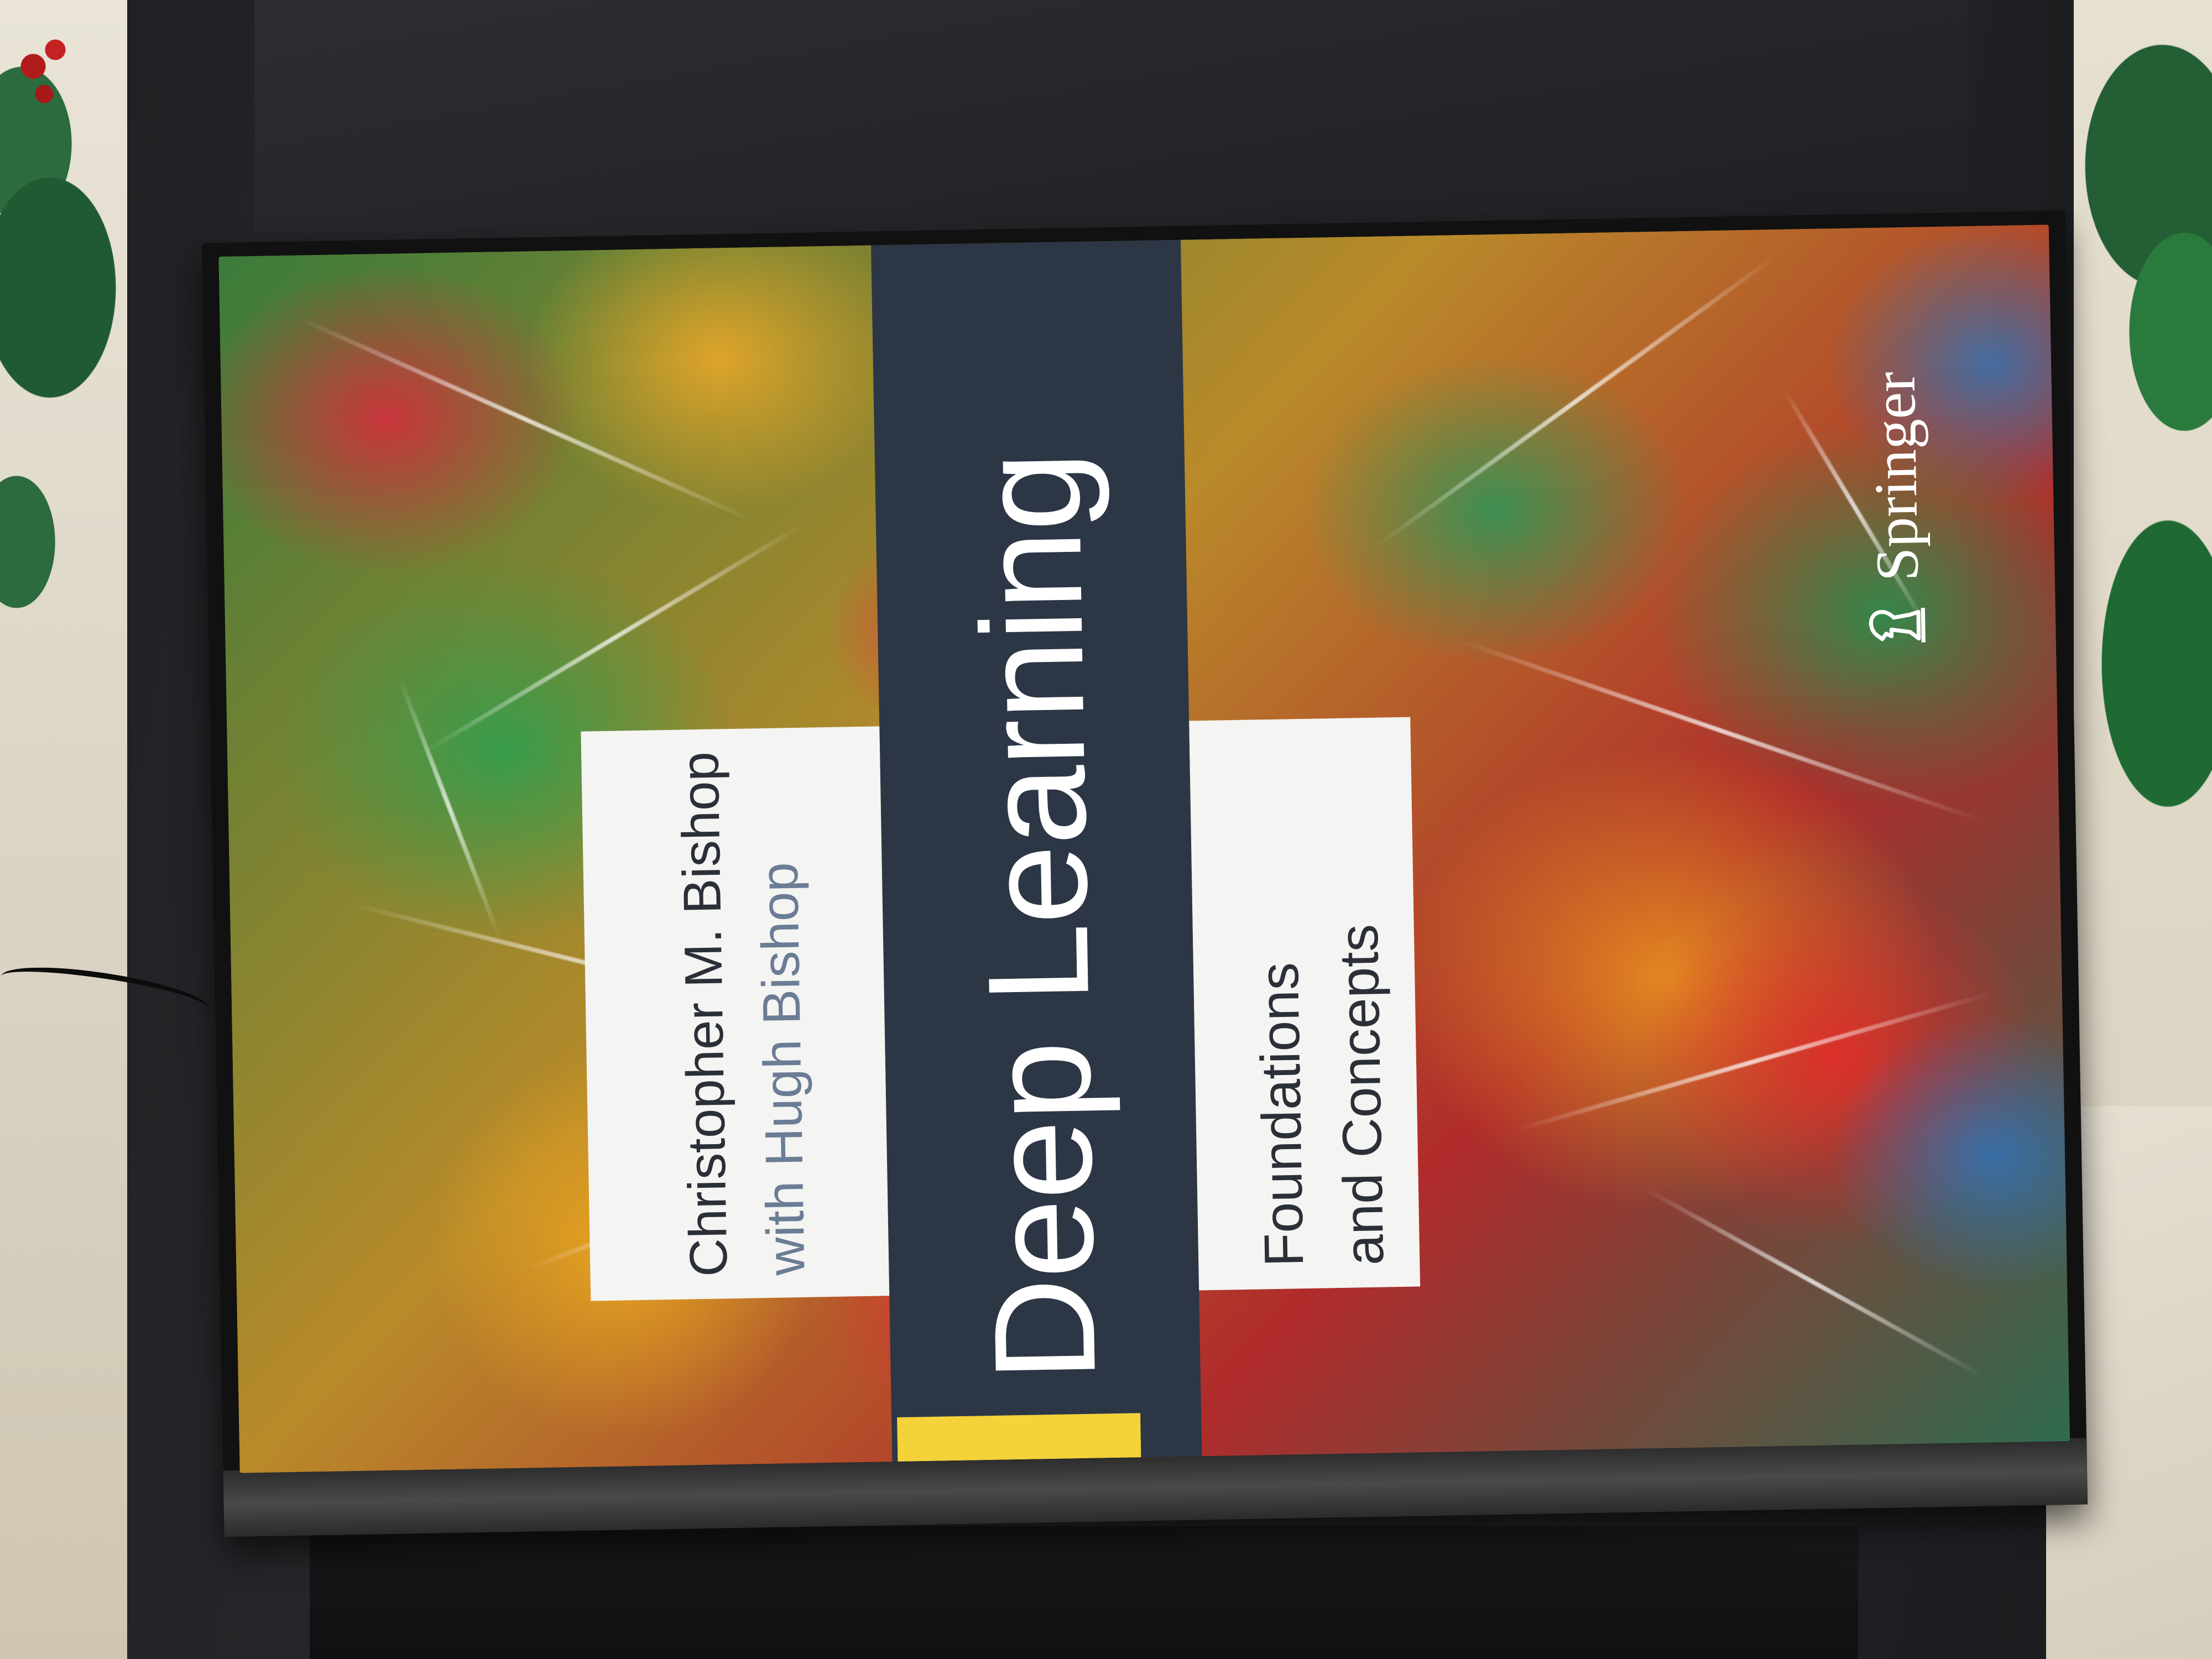  What do you see at coordinates (1896, 477) in the screenshot?
I see `publisher-name: Springer` at bounding box center [1896, 477].